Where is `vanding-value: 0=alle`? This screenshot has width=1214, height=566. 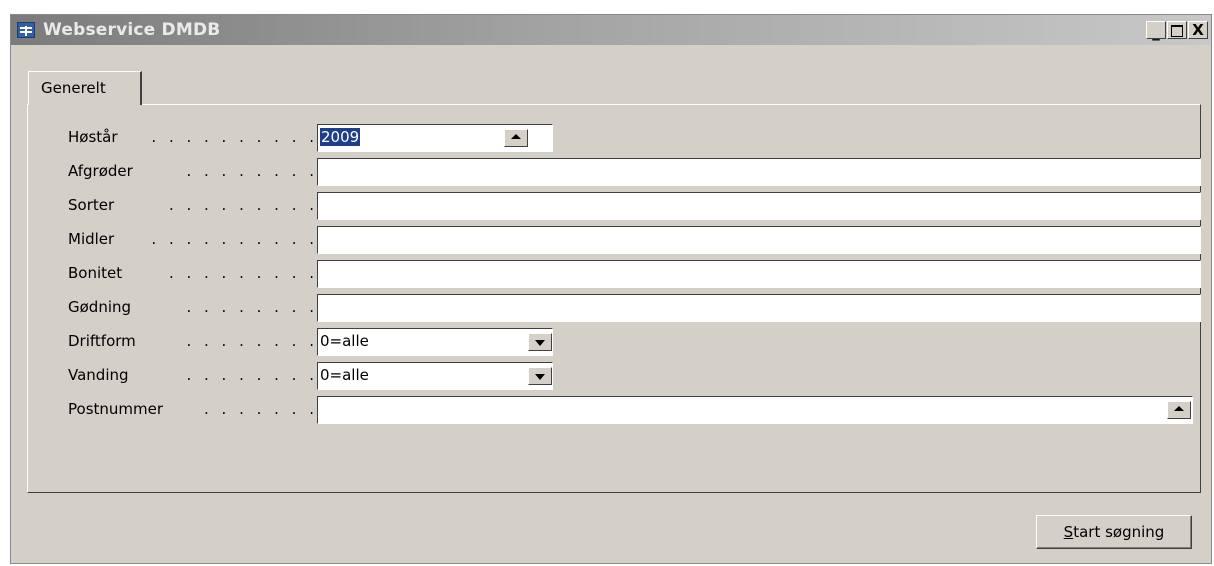 vanding-value: 0=alle is located at coordinates (344, 375).